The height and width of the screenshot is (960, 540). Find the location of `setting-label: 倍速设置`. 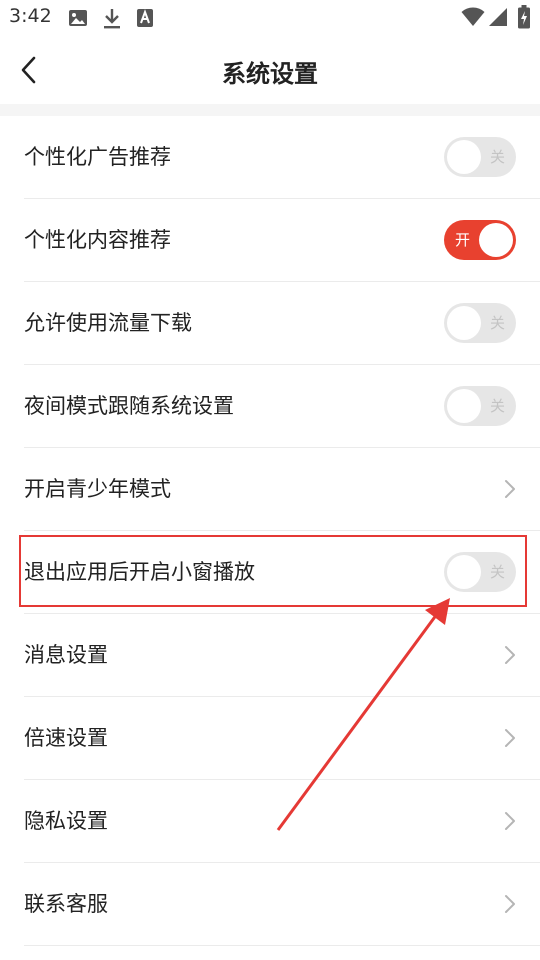

setting-label: 倍速设置 is located at coordinates (66, 738).